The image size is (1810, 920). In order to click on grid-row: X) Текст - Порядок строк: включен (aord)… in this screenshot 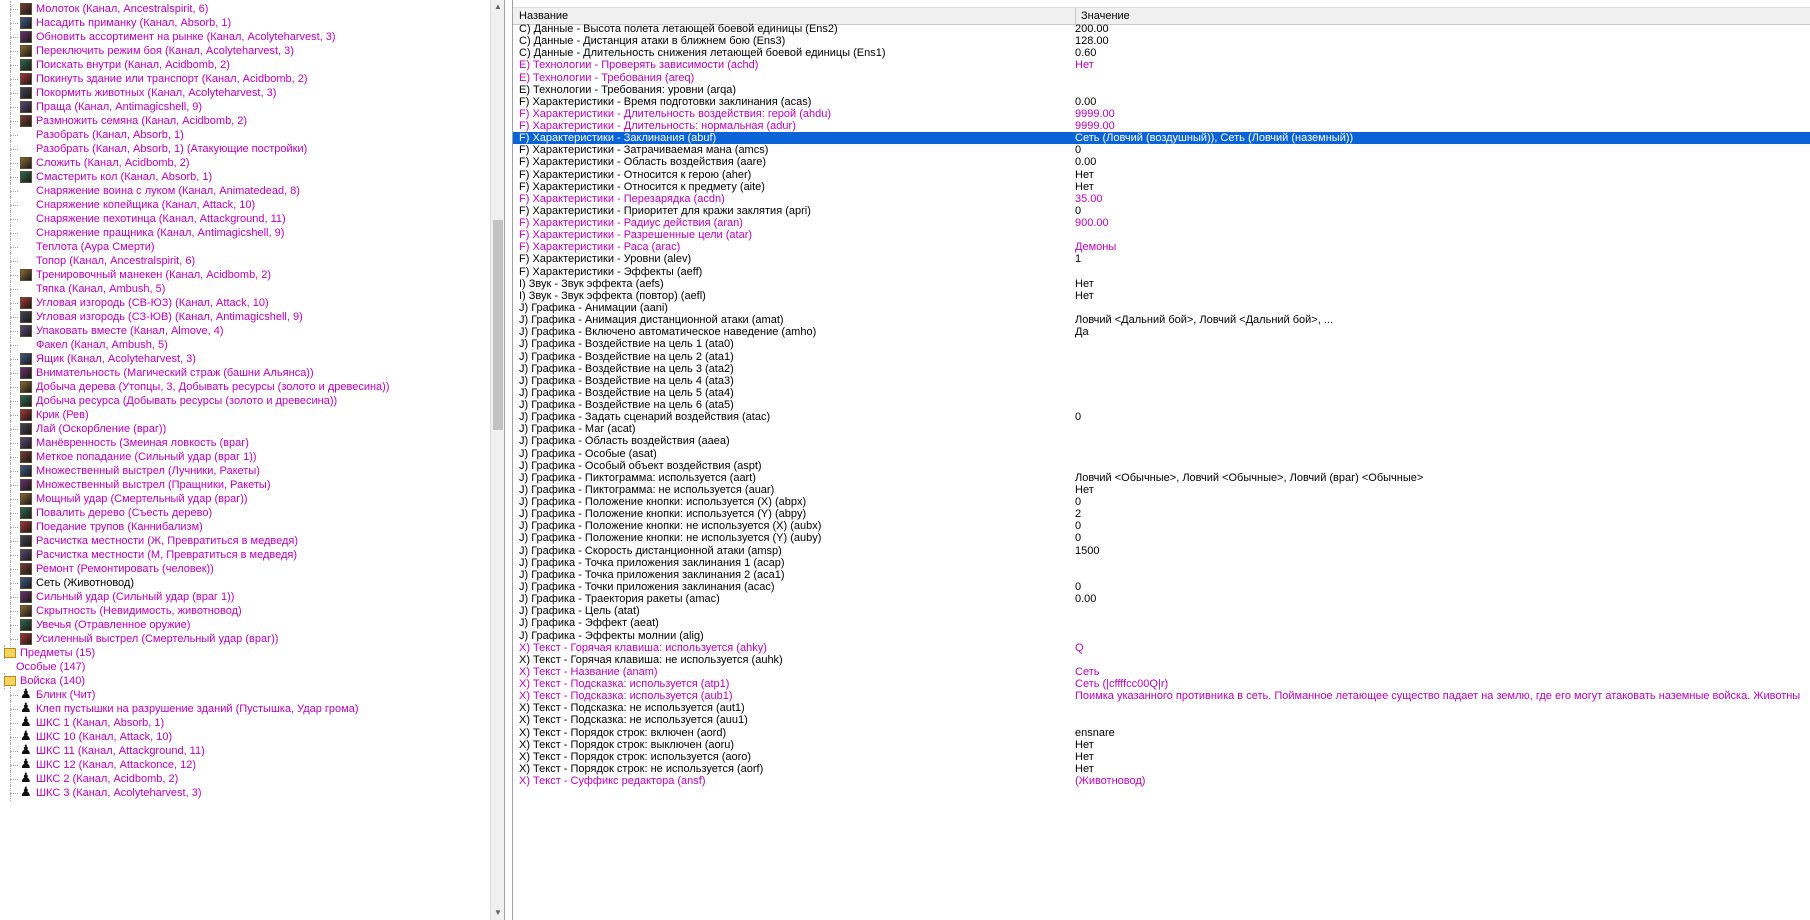, I will do `click(1161, 733)`.